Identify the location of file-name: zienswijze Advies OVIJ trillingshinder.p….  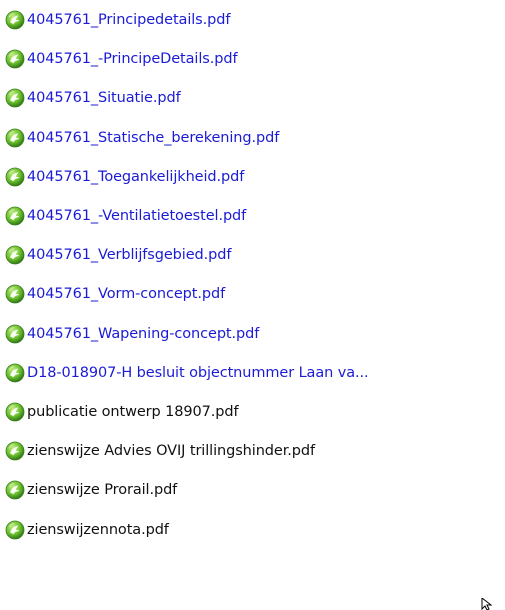
(171, 451).